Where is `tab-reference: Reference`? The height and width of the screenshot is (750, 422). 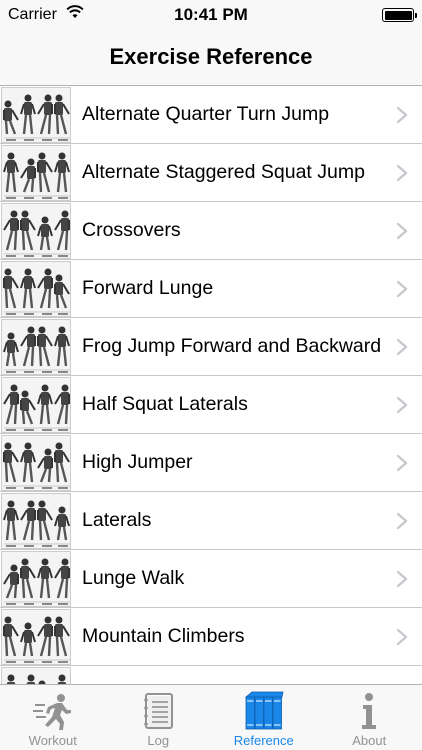
tab-reference: Reference is located at coordinates (264, 717).